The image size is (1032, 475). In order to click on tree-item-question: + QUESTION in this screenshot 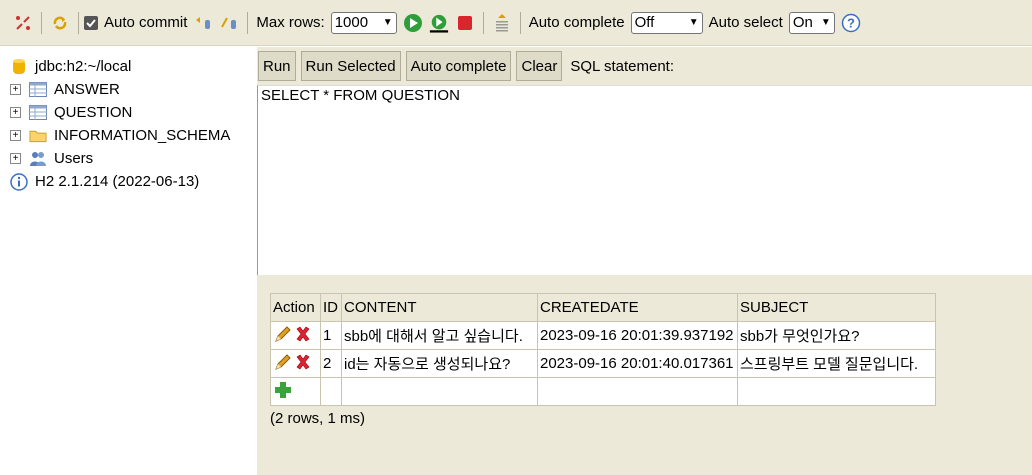, I will do `click(133, 112)`.